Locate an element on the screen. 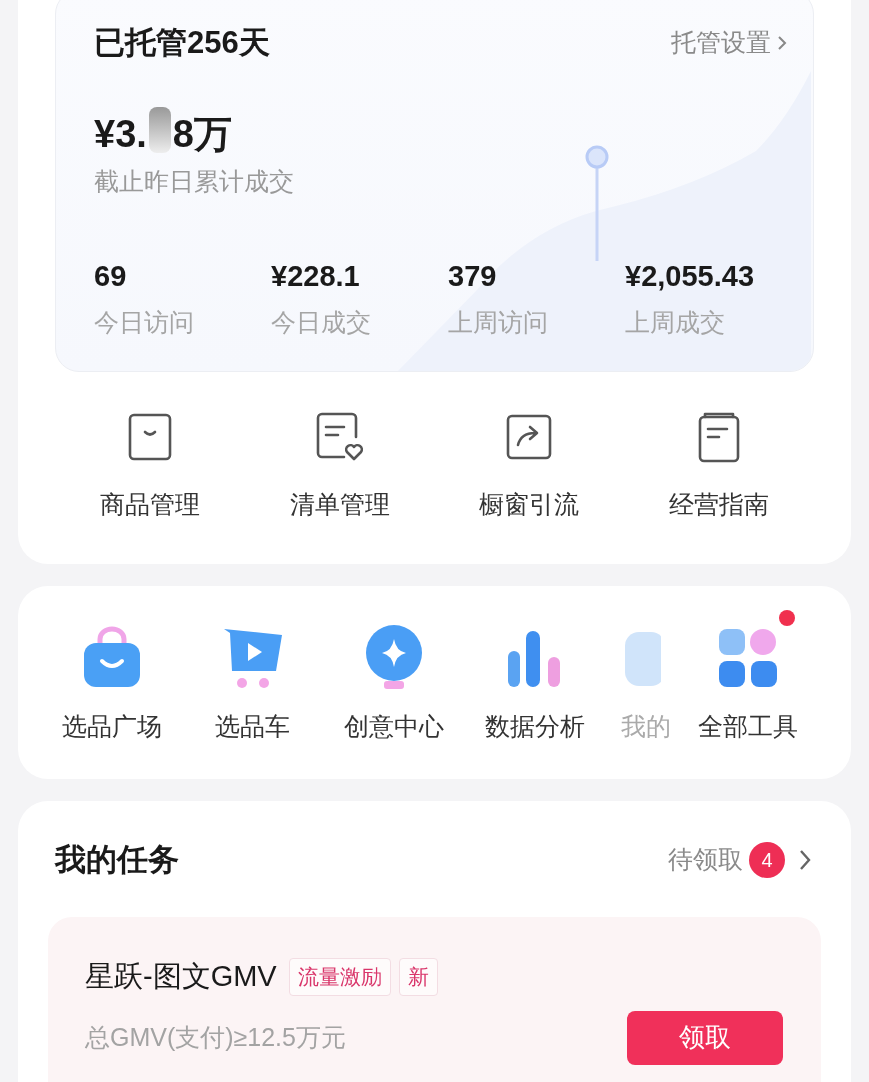  count-badge: 4 is located at coordinates (767, 859).